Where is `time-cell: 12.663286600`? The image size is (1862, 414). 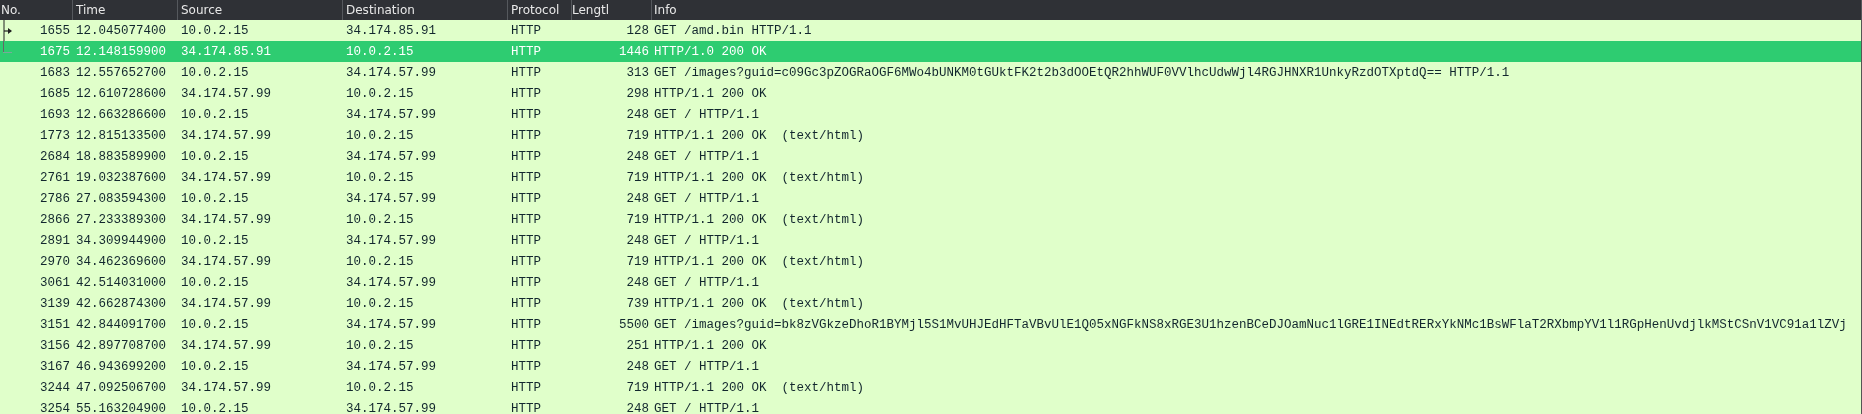
time-cell: 12.663286600 is located at coordinates (121, 114).